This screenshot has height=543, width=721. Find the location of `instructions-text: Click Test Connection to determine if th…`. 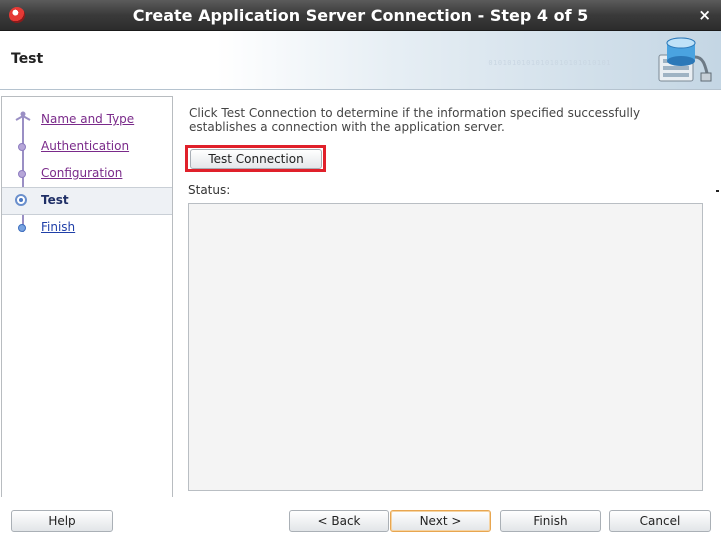

instructions-text: Click Test Connection to determine if th… is located at coordinates (415, 120).